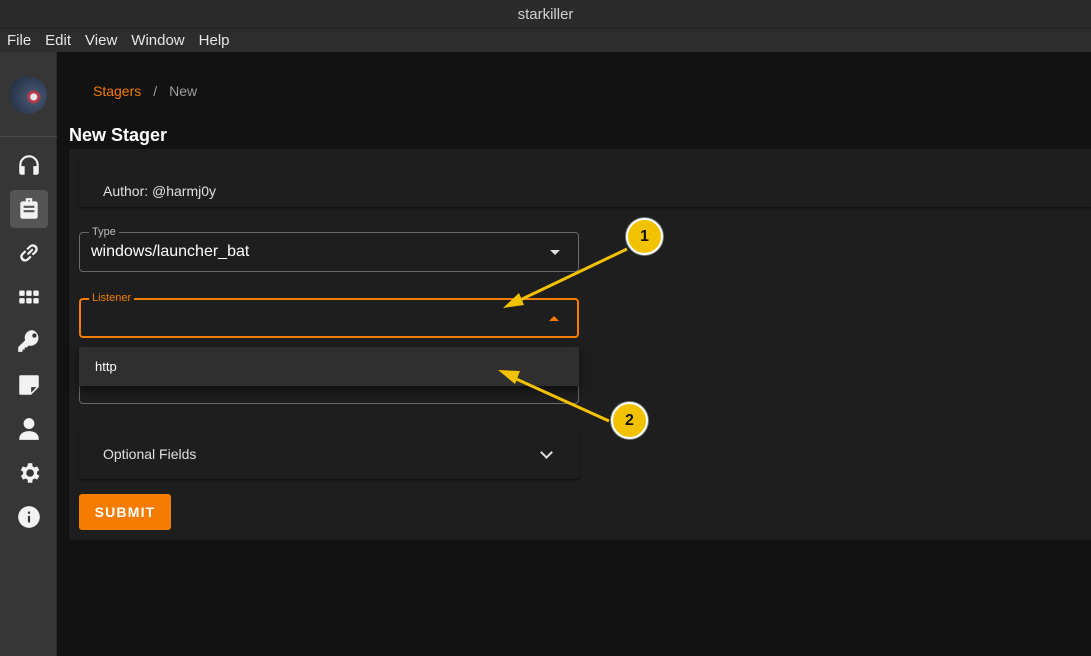 The width and height of the screenshot is (1091, 656). What do you see at coordinates (170, 251) in the screenshot?
I see `type-value: windows/launcher_bat` at bounding box center [170, 251].